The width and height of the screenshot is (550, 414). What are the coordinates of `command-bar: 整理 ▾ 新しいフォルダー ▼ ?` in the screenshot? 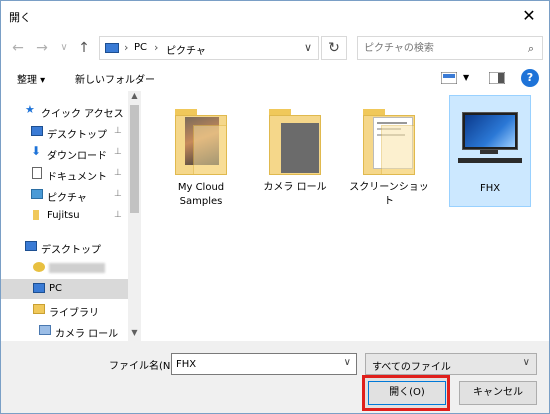 It's located at (275, 78).